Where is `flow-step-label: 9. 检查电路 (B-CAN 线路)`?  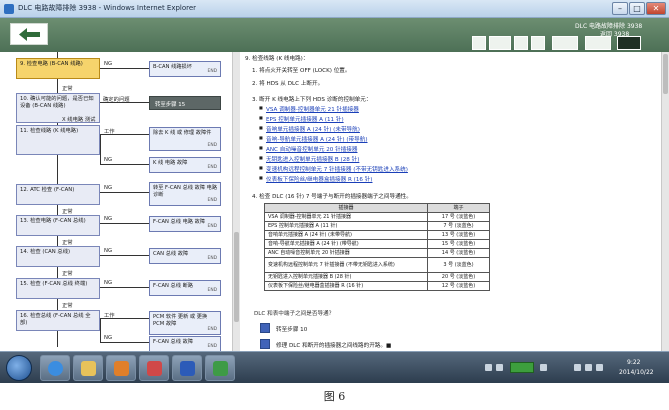
flow-step-label: 9. 检查电路 (B-CAN 线路) is located at coordinates (51, 64).